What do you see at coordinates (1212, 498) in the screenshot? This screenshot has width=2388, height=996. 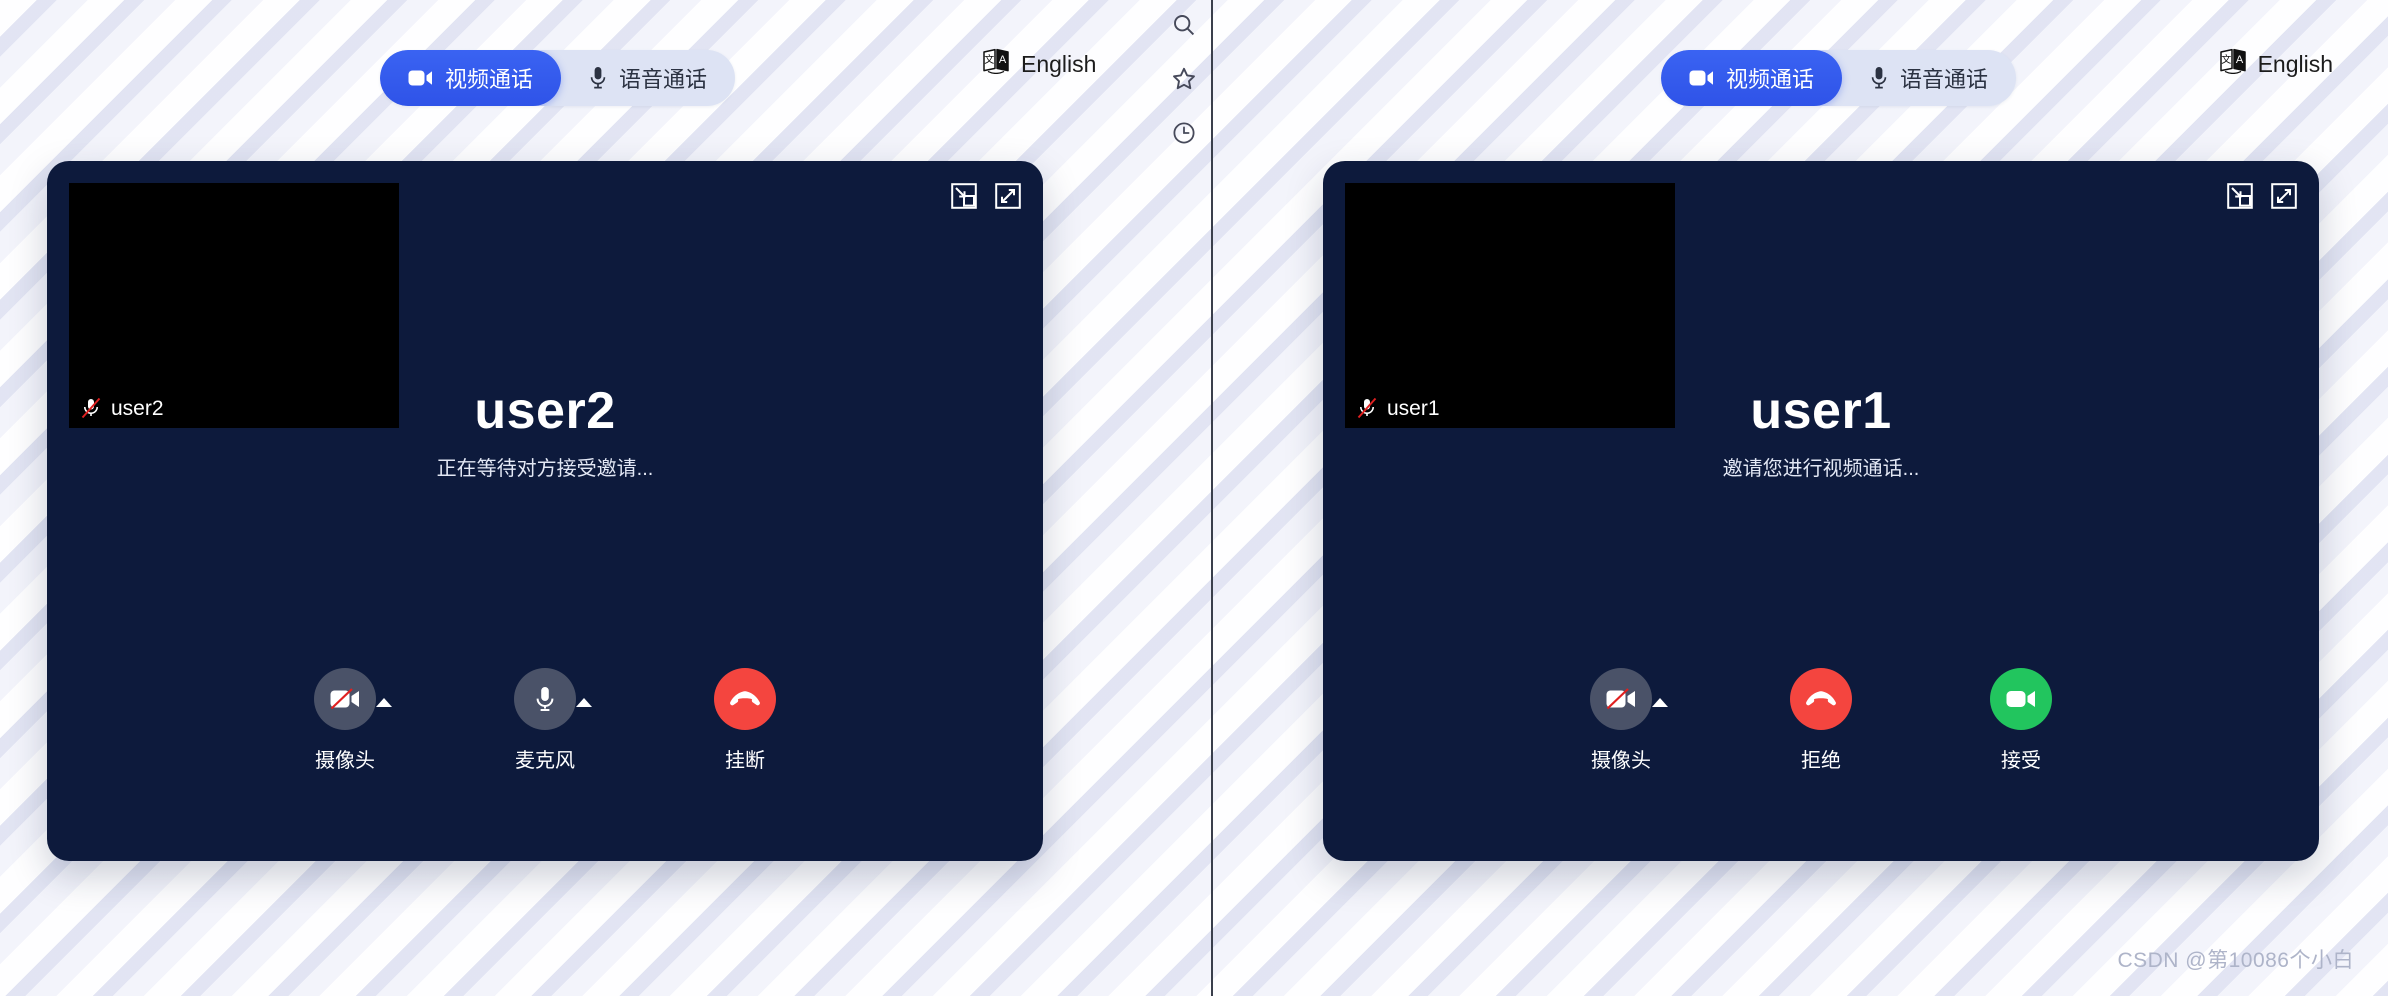 I see `pane-splitter` at bounding box center [1212, 498].